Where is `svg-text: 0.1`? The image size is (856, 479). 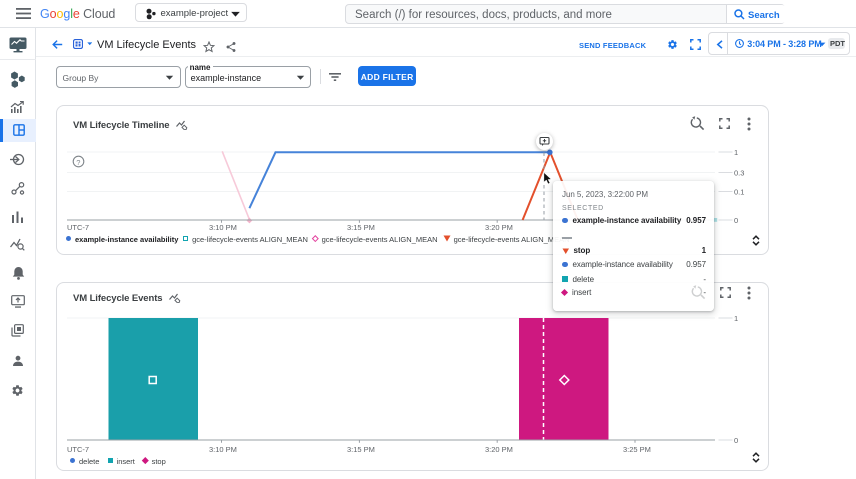 svg-text: 0.1 is located at coordinates (739, 191).